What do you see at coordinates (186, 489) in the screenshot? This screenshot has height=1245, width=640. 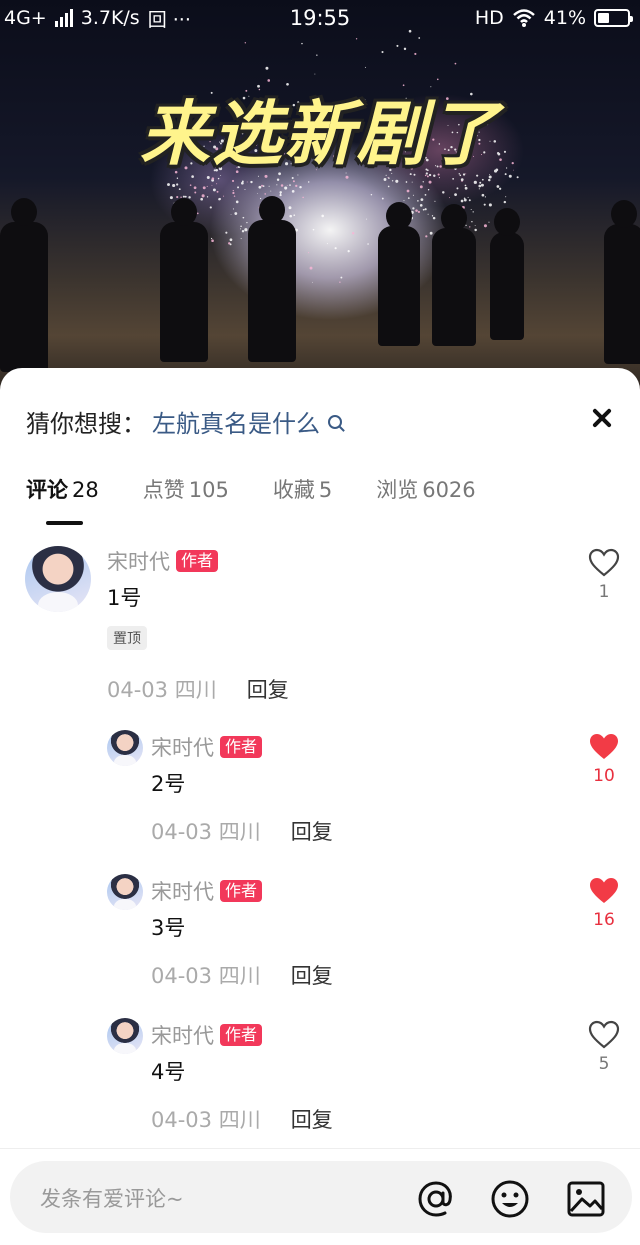 I see `tab-likes: 点赞 105` at bounding box center [186, 489].